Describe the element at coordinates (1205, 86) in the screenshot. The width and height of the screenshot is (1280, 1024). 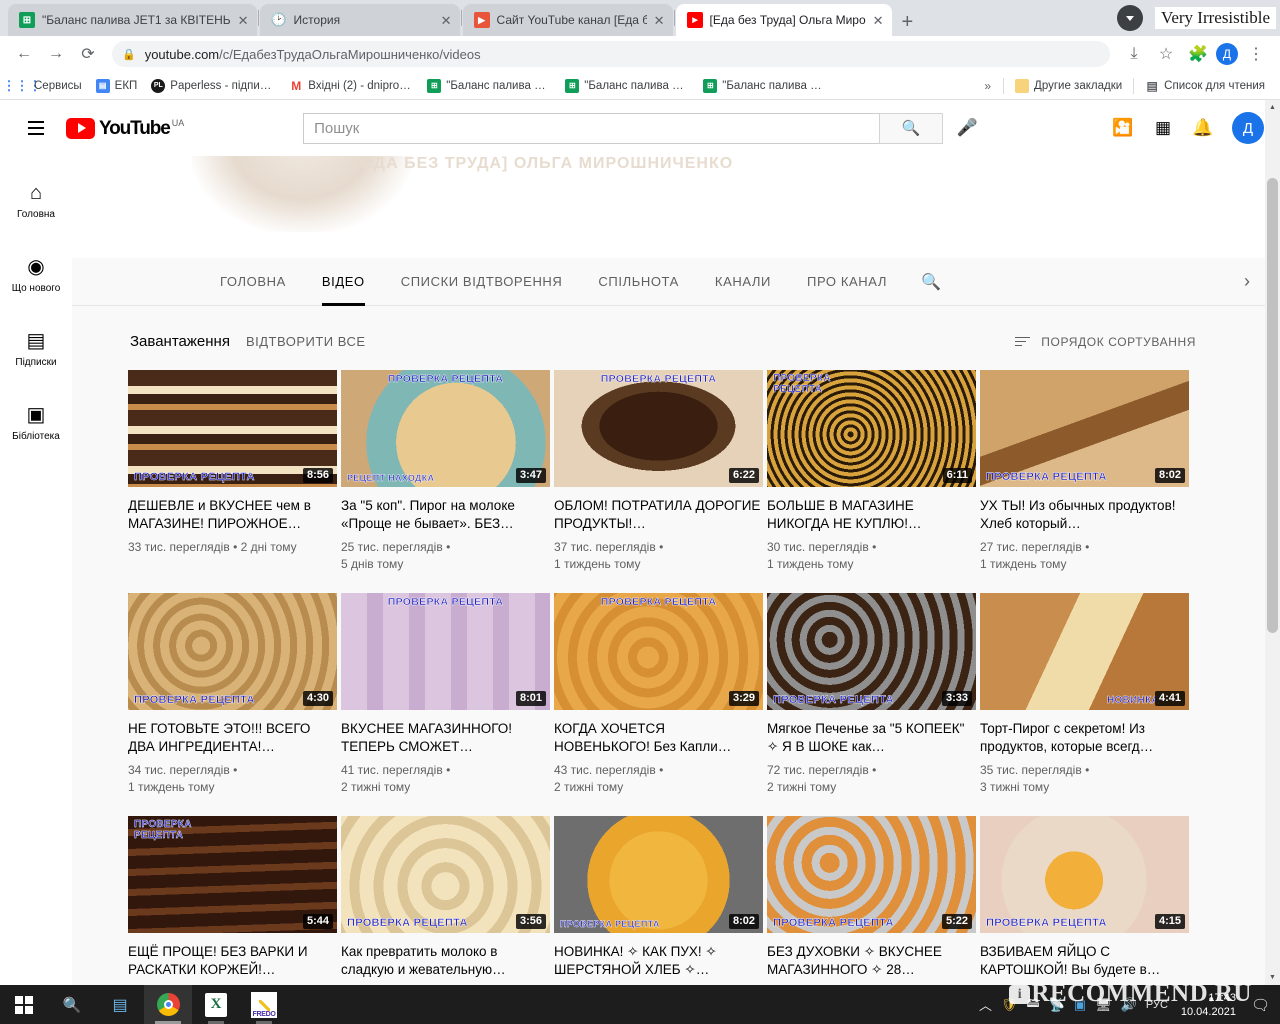
I see `reading-list-button: ▤ Список для чтения` at that location.